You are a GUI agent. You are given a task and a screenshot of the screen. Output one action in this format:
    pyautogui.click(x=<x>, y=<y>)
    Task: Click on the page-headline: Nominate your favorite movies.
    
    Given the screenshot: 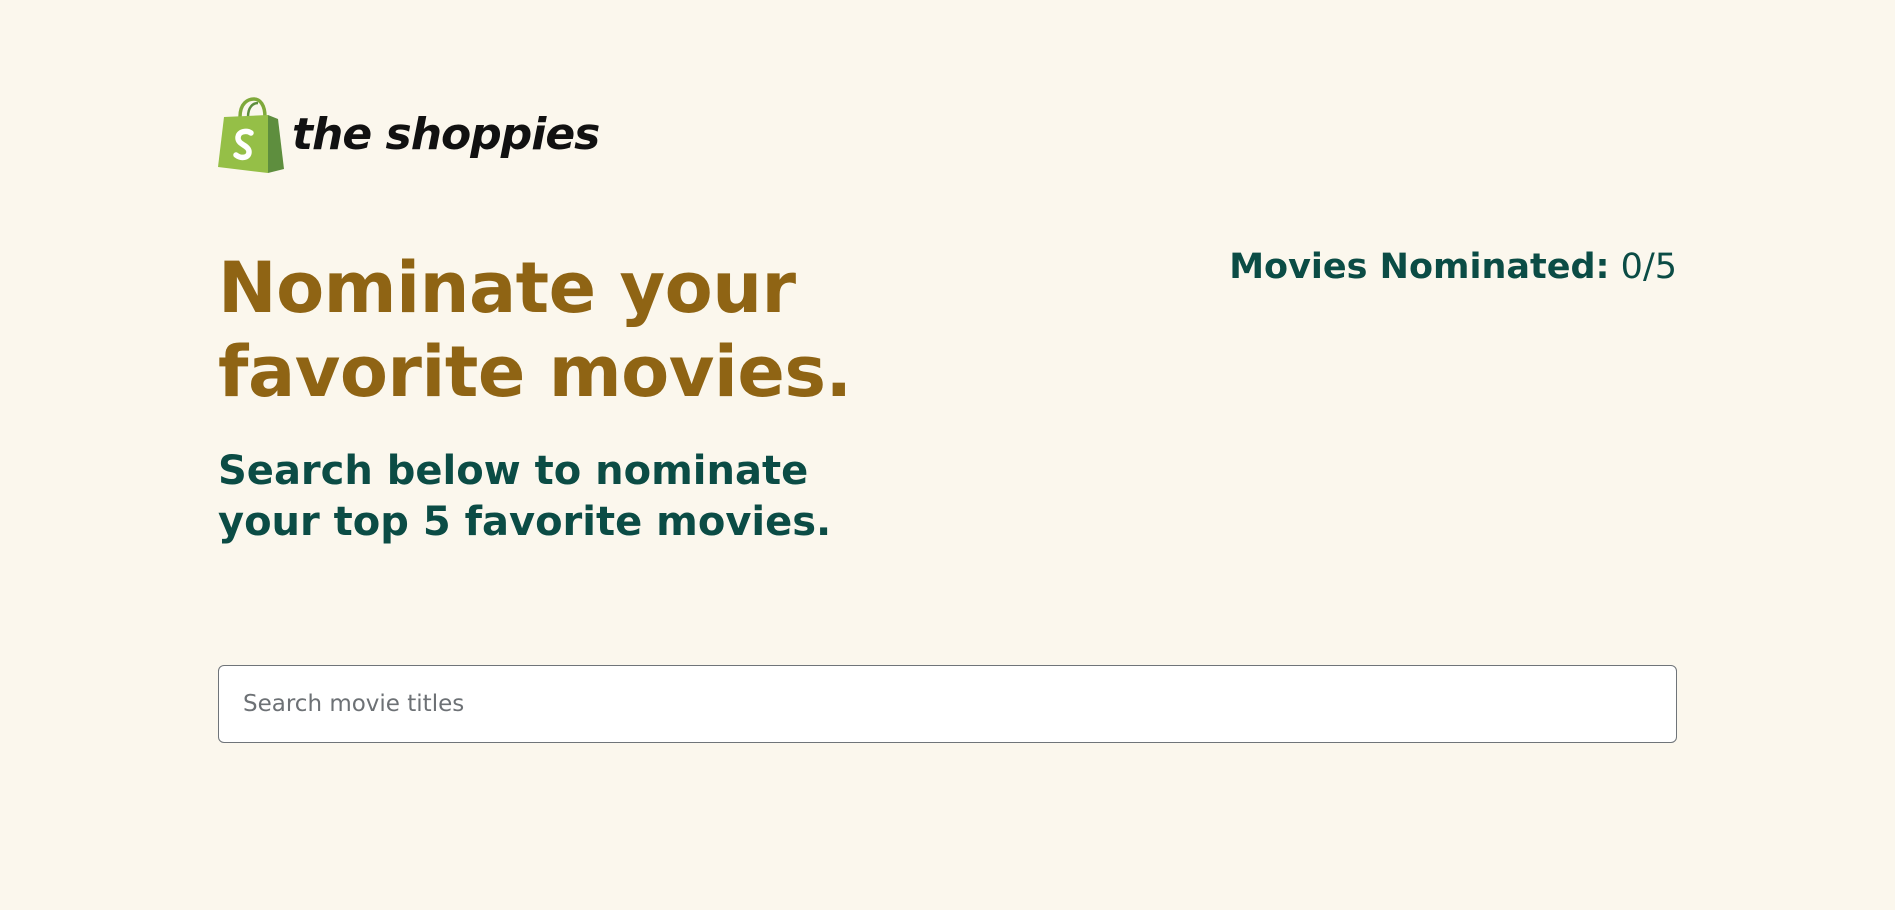 What is the action you would take?
    pyautogui.click(x=535, y=330)
    